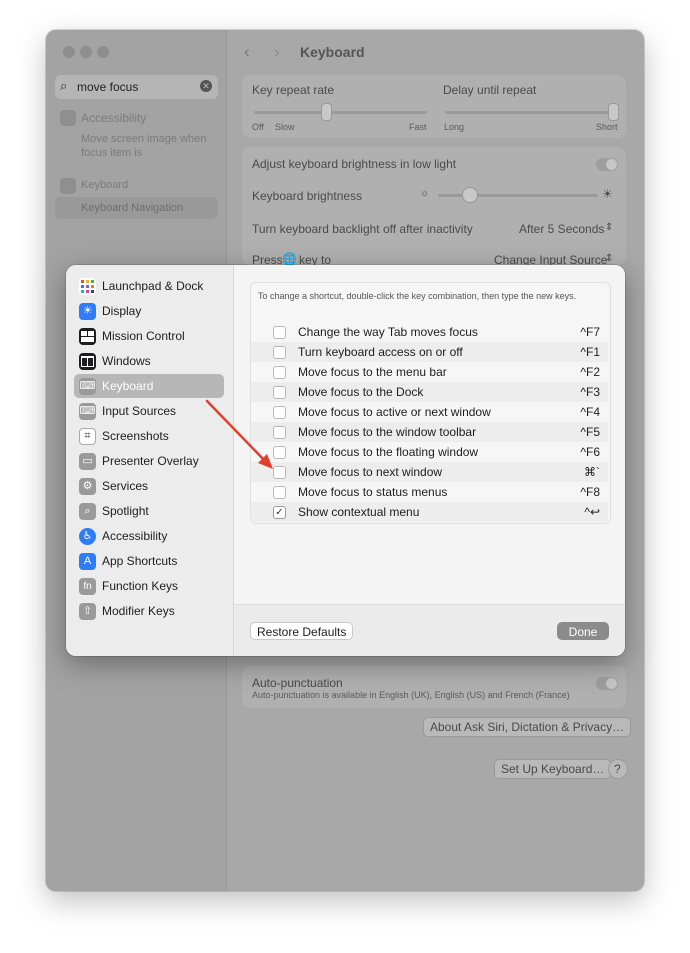 This screenshot has width=690, height=953. I want to click on brightness-knob, so click(470, 195).